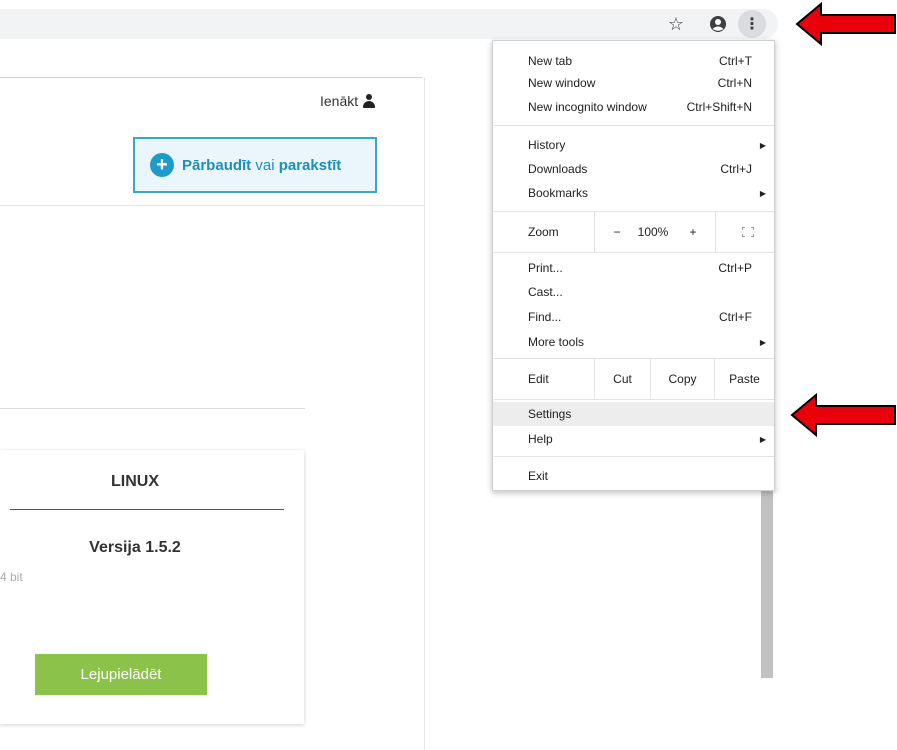  I want to click on fullscreen-button, so click(748, 232).